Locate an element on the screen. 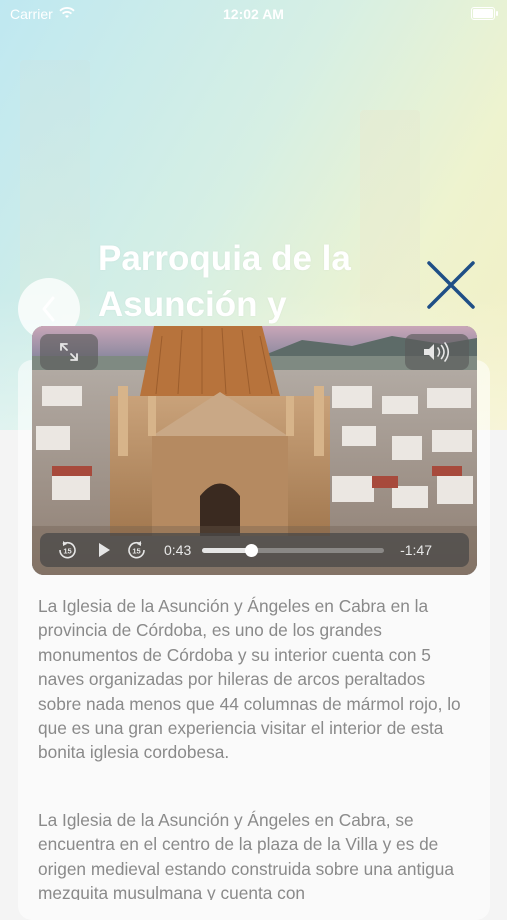 The height and width of the screenshot is (920, 507). skip-forward-label: 15 is located at coordinates (136, 550).